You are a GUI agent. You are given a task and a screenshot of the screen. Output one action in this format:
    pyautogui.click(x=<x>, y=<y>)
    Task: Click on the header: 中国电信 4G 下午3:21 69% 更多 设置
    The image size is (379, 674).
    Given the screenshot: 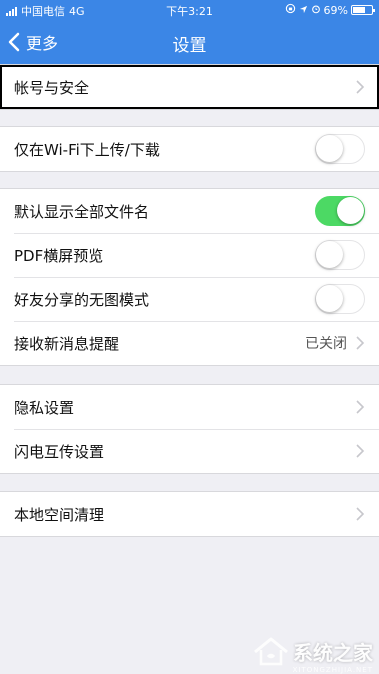 What is the action you would take?
    pyautogui.click(x=189, y=32)
    